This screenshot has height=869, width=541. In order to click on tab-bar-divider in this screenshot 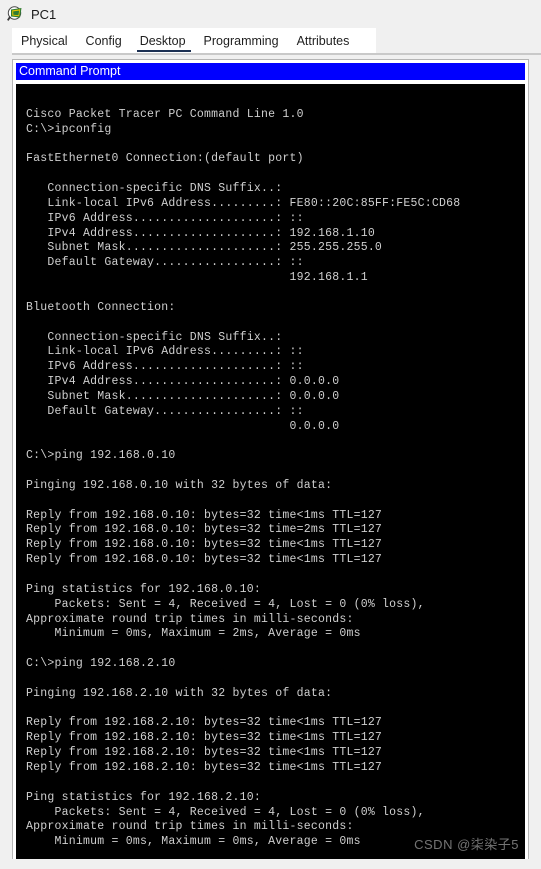, I will do `click(276, 54)`.